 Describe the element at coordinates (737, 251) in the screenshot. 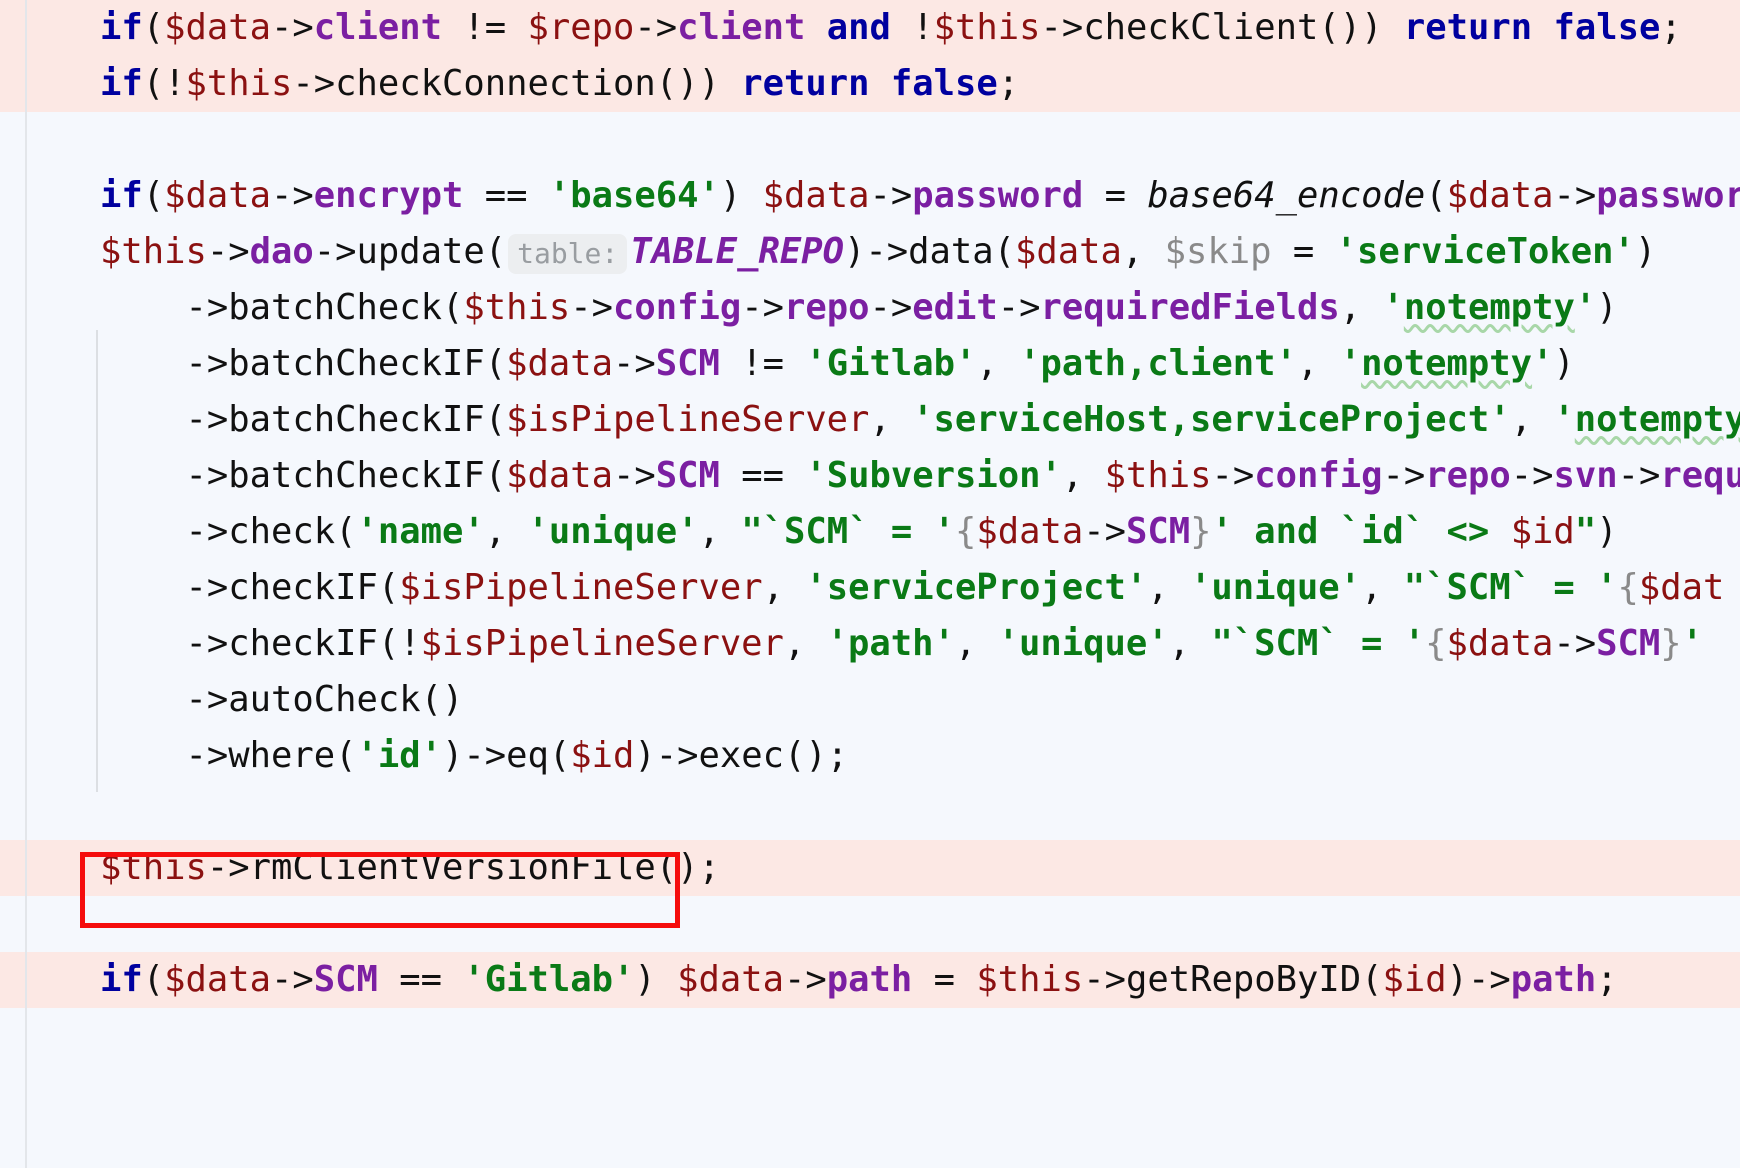

I see `code-token: TABLE_REPO` at that location.